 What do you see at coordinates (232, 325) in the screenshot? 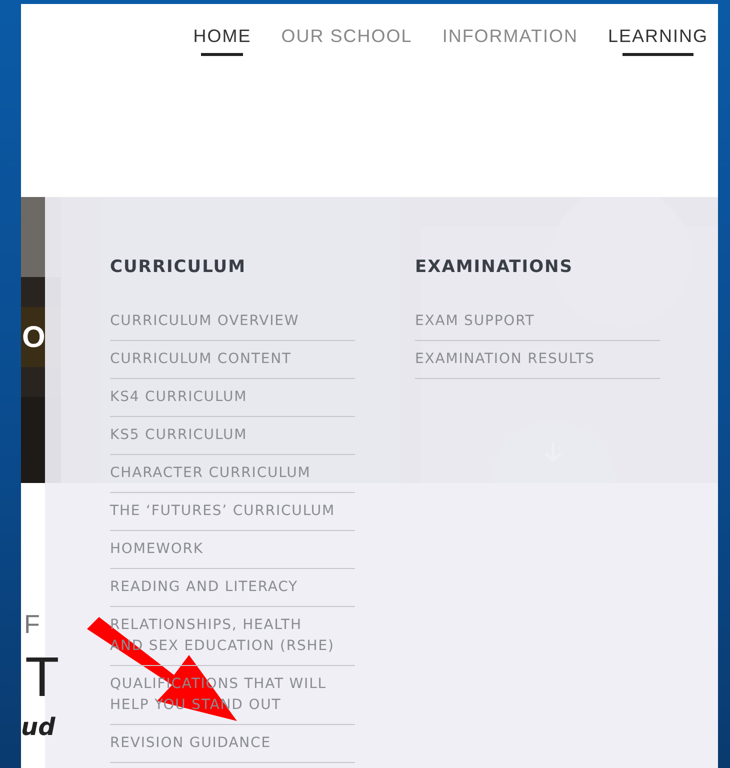
I see `menu-link: CURRICULUM OVERVIEW` at bounding box center [232, 325].